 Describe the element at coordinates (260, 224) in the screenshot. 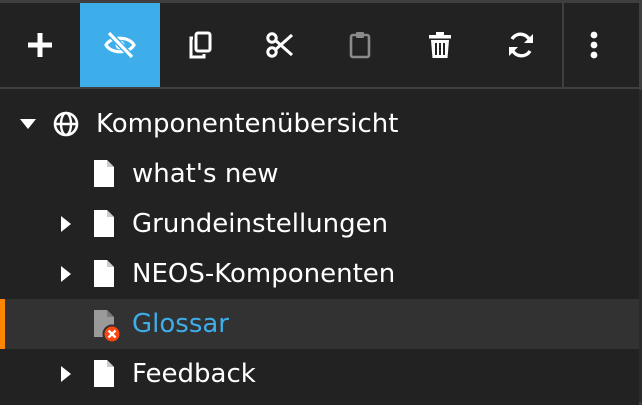

I see `tree-node-label: Grundeinstellungen` at that location.